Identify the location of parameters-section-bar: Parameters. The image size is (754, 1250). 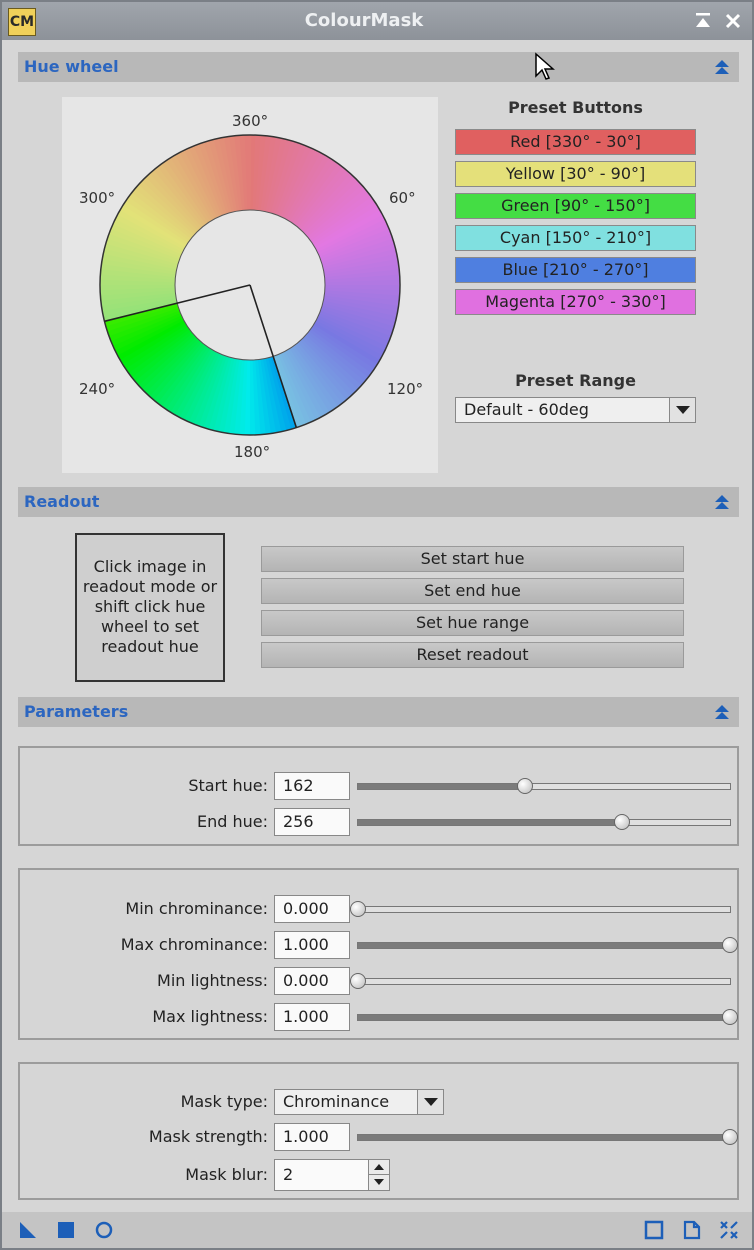
(378, 712).